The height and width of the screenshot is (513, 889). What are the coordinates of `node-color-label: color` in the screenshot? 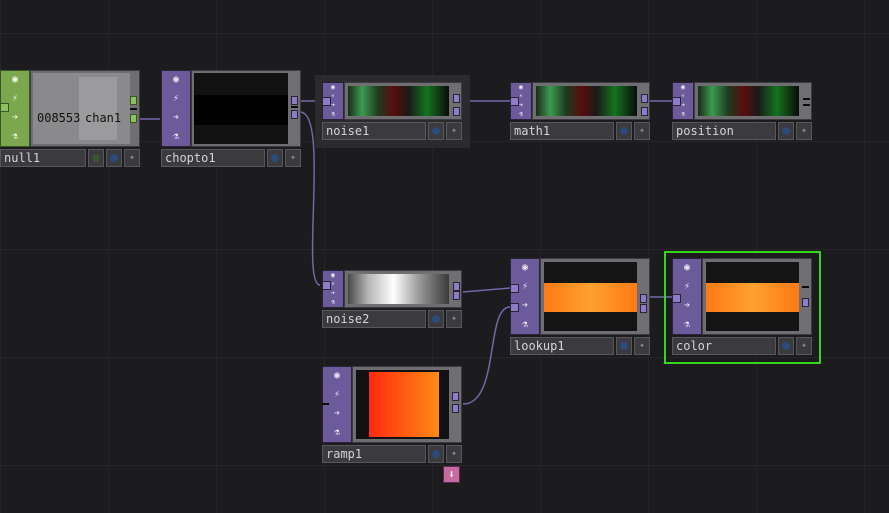 It's located at (724, 346).